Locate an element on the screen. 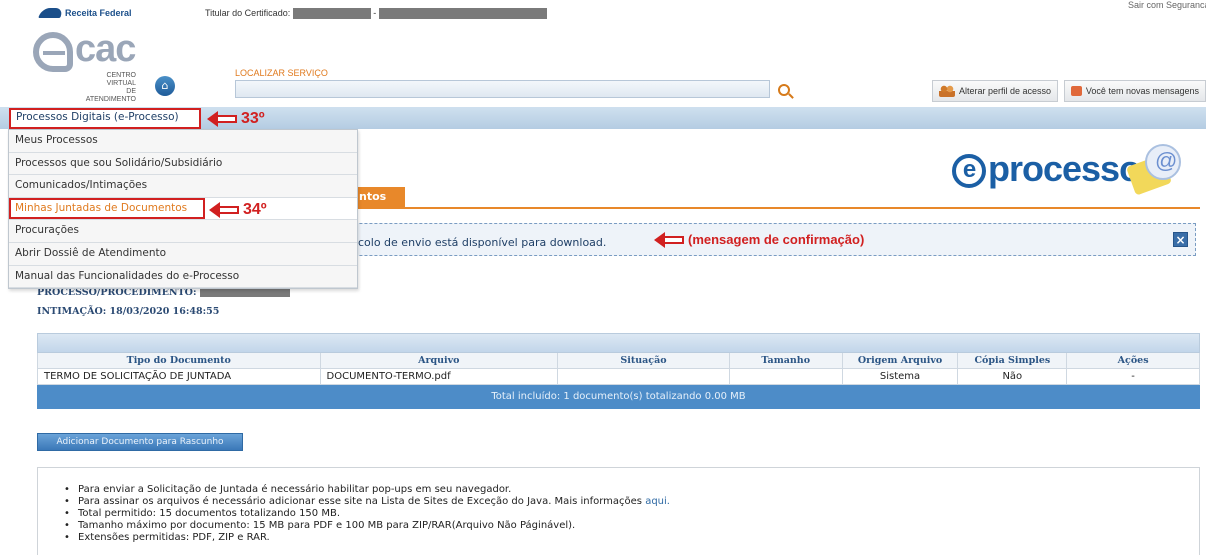 The height and width of the screenshot is (555, 1206). annotation-step-33: 33º is located at coordinates (236, 119).